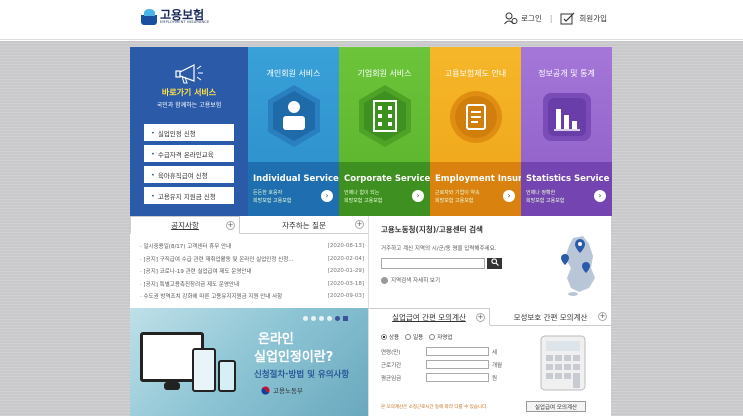 The width and height of the screenshot is (743, 416). I want to click on radio-label: 상용, so click(394, 338).